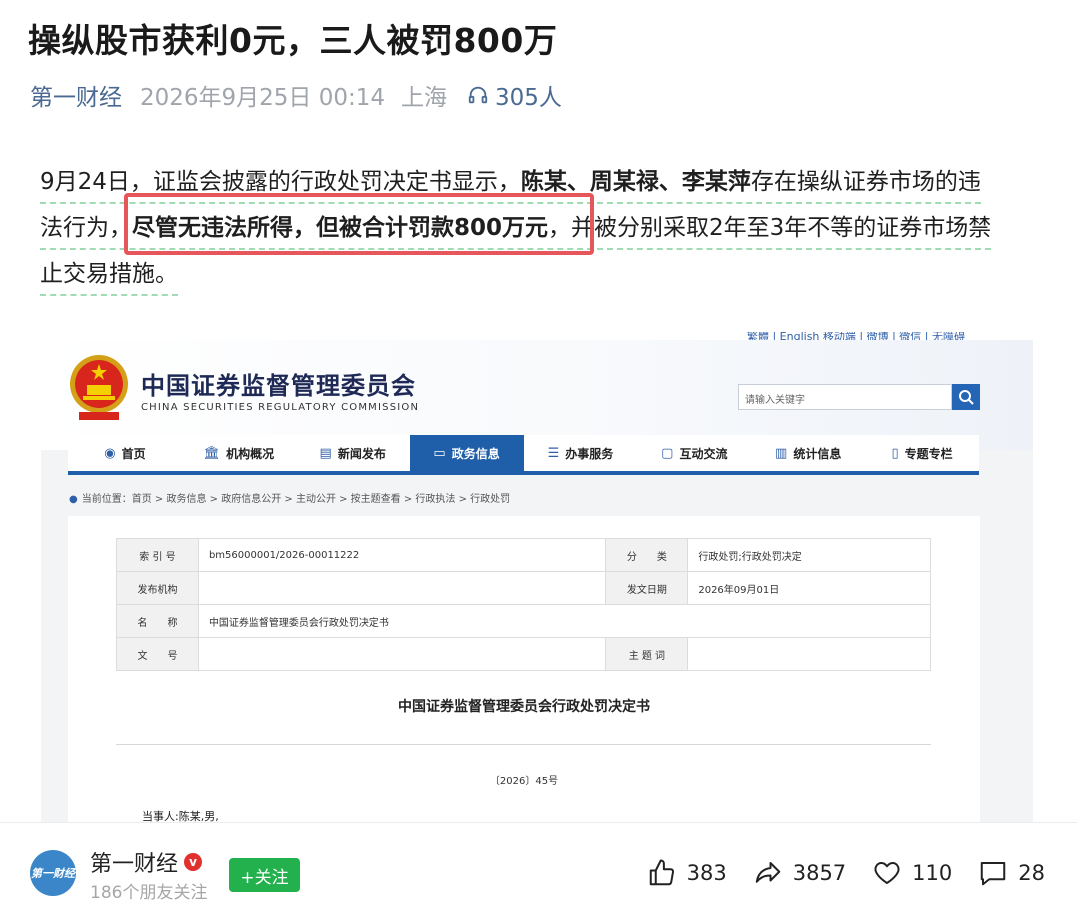  What do you see at coordinates (278, 386) in the screenshot?
I see `org-name-cn: 中国证券监督管理委员会` at bounding box center [278, 386].